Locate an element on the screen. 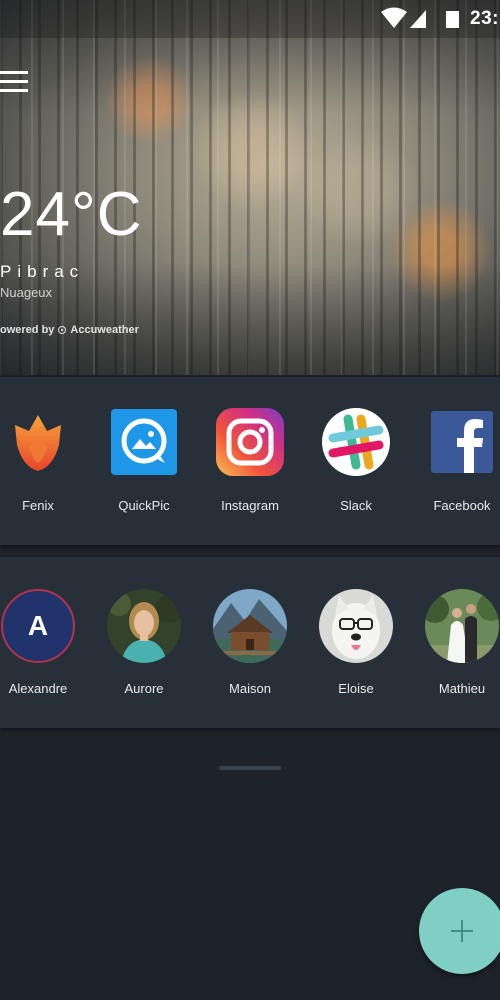 Image resolution: width=500 pixels, height=1000 pixels. temperature: 24°C is located at coordinates (71, 214).